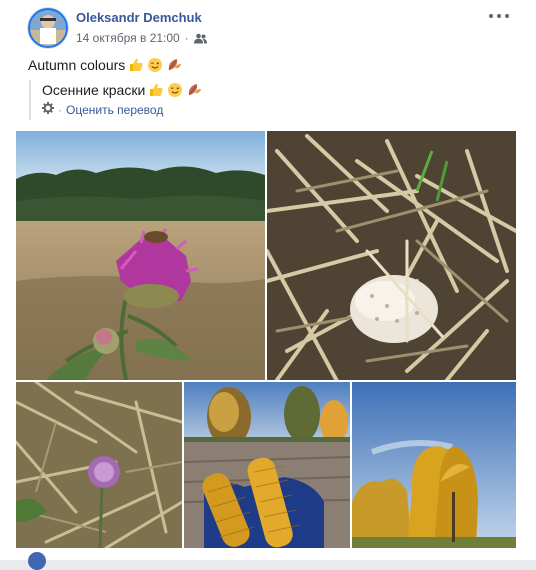 This screenshot has width=536, height=570. Describe the element at coordinates (77, 65) in the screenshot. I see `post-text-content: Autumn colours` at that location.